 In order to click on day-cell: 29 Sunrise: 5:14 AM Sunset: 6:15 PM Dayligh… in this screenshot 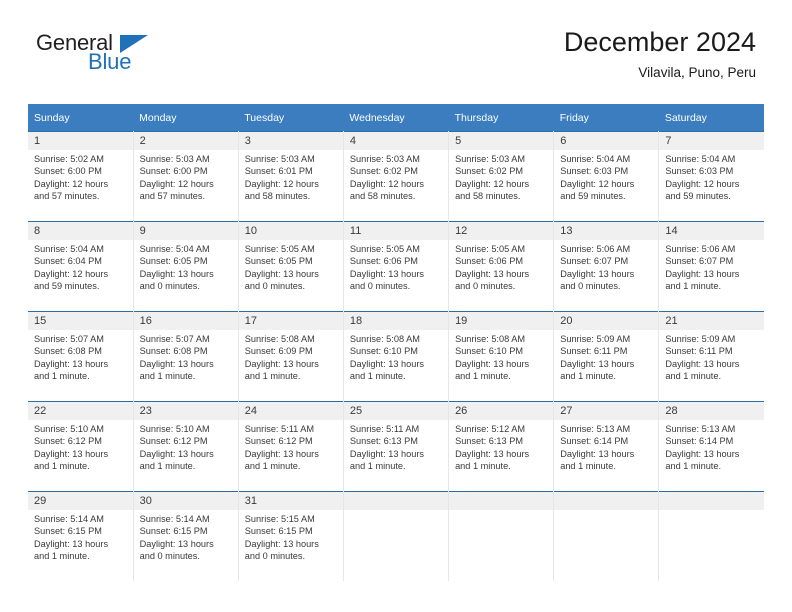, I will do `click(81, 536)`.